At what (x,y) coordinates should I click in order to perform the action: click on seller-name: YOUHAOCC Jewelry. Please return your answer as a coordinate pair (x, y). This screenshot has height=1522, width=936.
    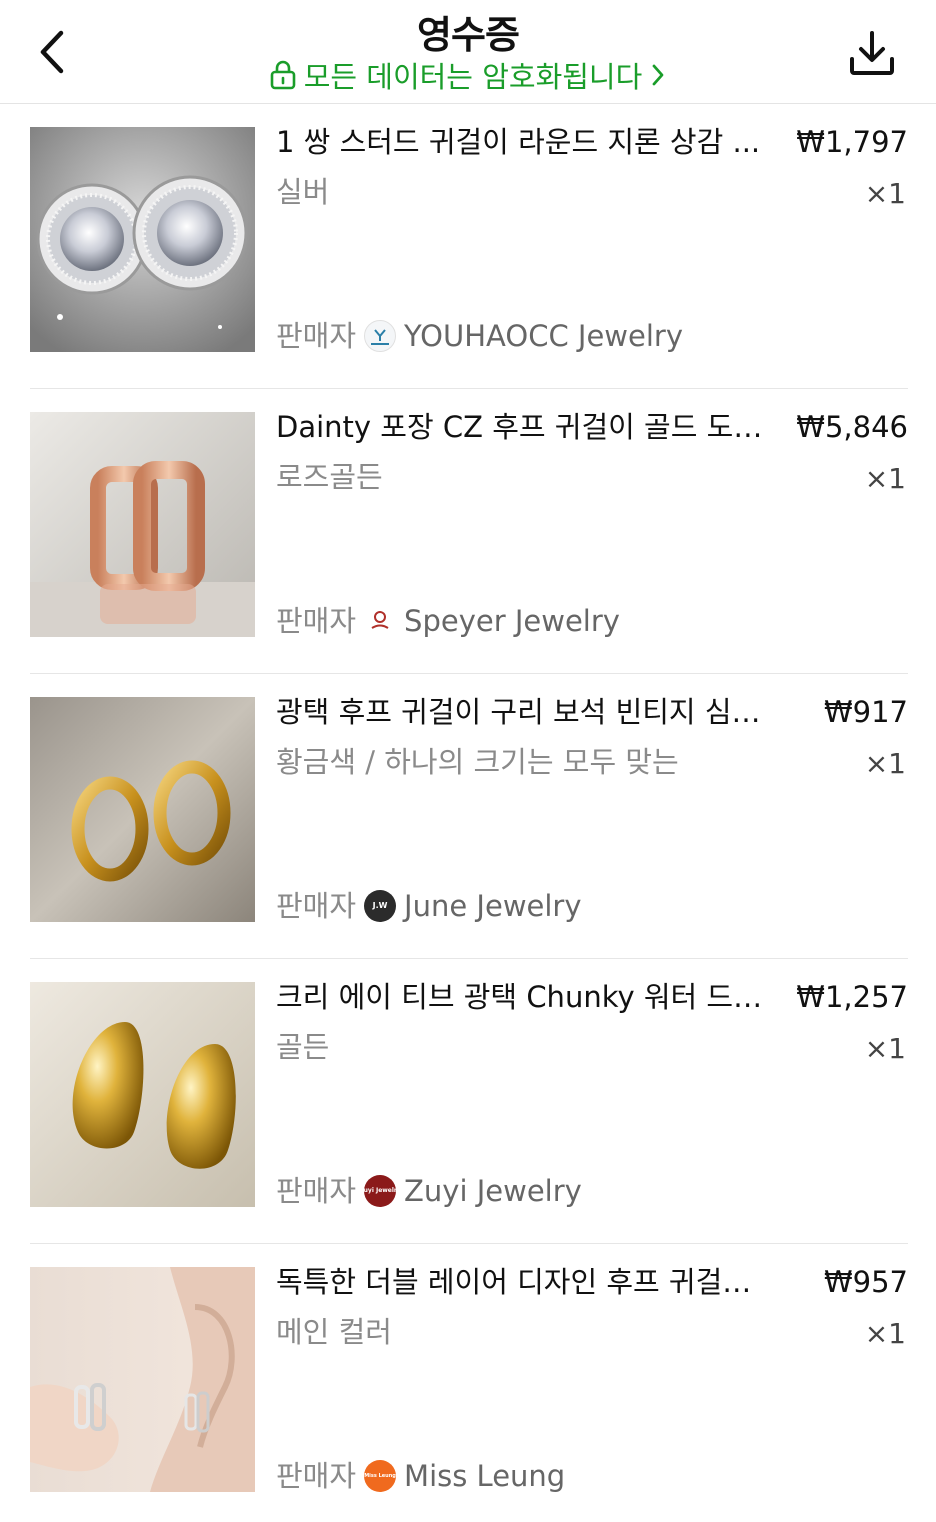
    Looking at the image, I should click on (544, 336).